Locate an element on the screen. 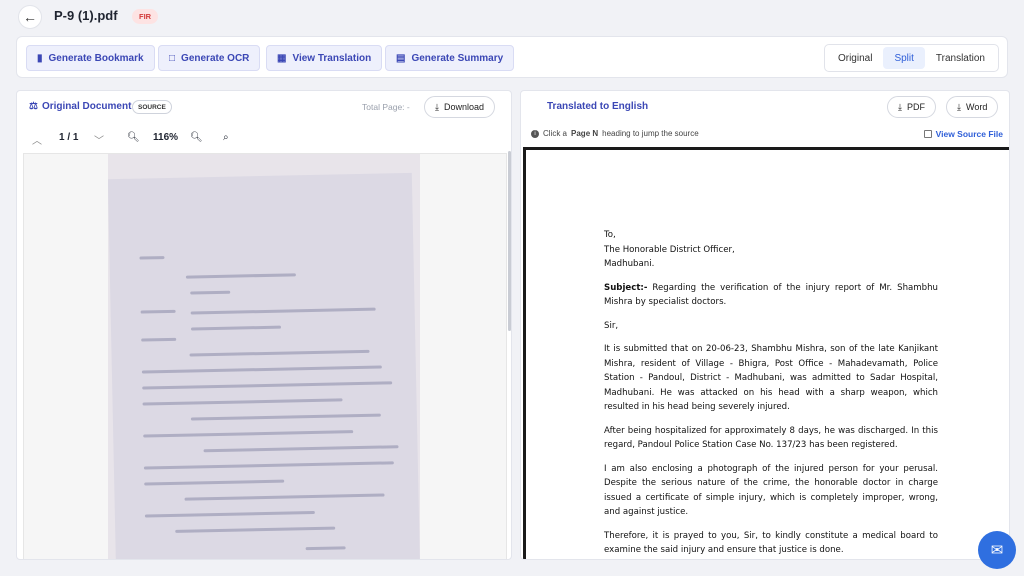 Image resolution: width=1024 pixels, height=576 pixels. generate-bookmark-label: Generate Bookmark is located at coordinates (96, 58).